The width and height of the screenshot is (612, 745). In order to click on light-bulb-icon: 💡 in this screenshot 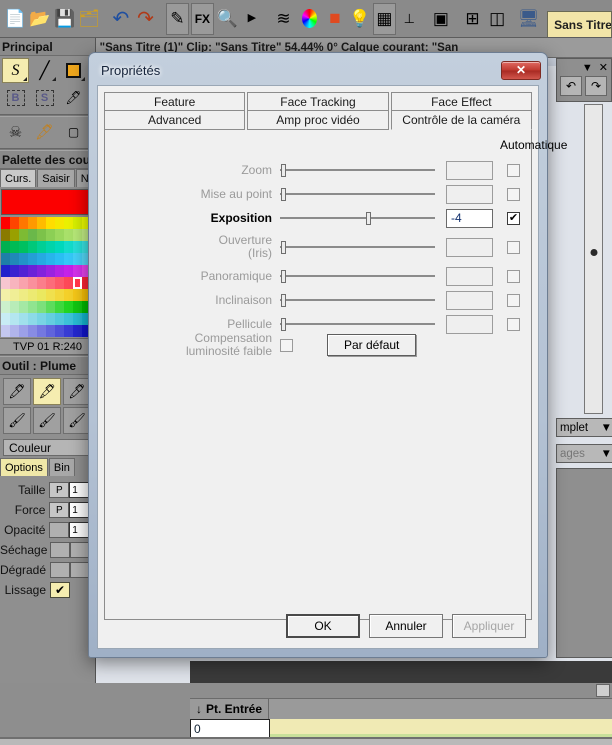, I will do `click(359, 19)`.